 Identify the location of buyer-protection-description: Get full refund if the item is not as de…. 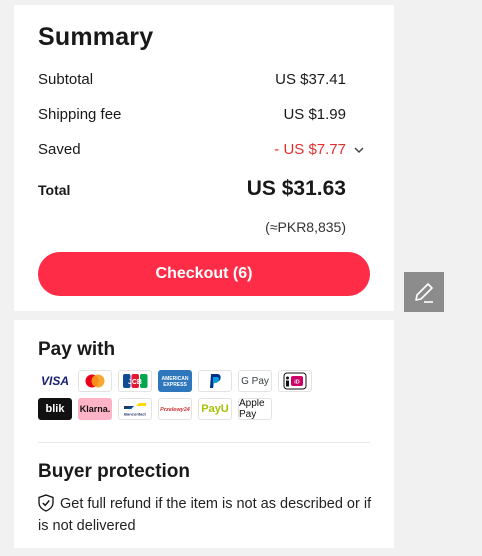
(205, 515).